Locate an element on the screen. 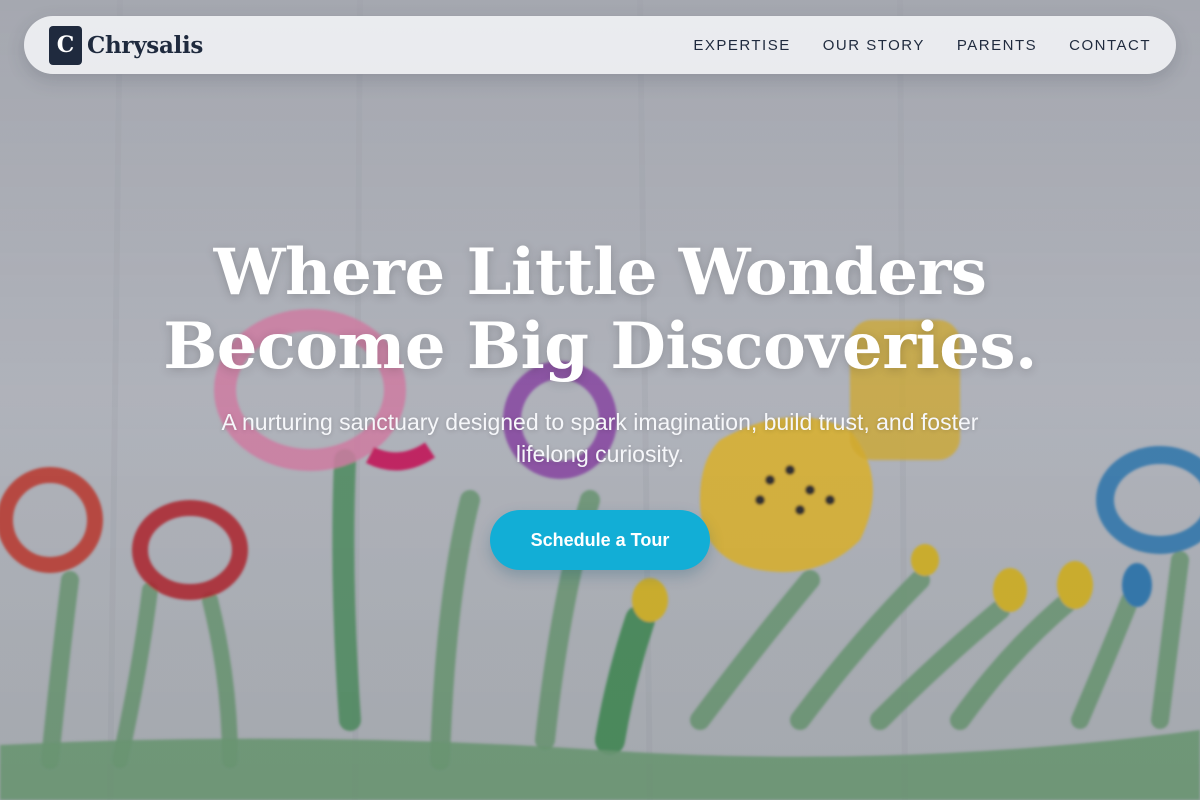 The width and height of the screenshot is (1200, 800). brand-name: Chrysalis is located at coordinates (145, 45).